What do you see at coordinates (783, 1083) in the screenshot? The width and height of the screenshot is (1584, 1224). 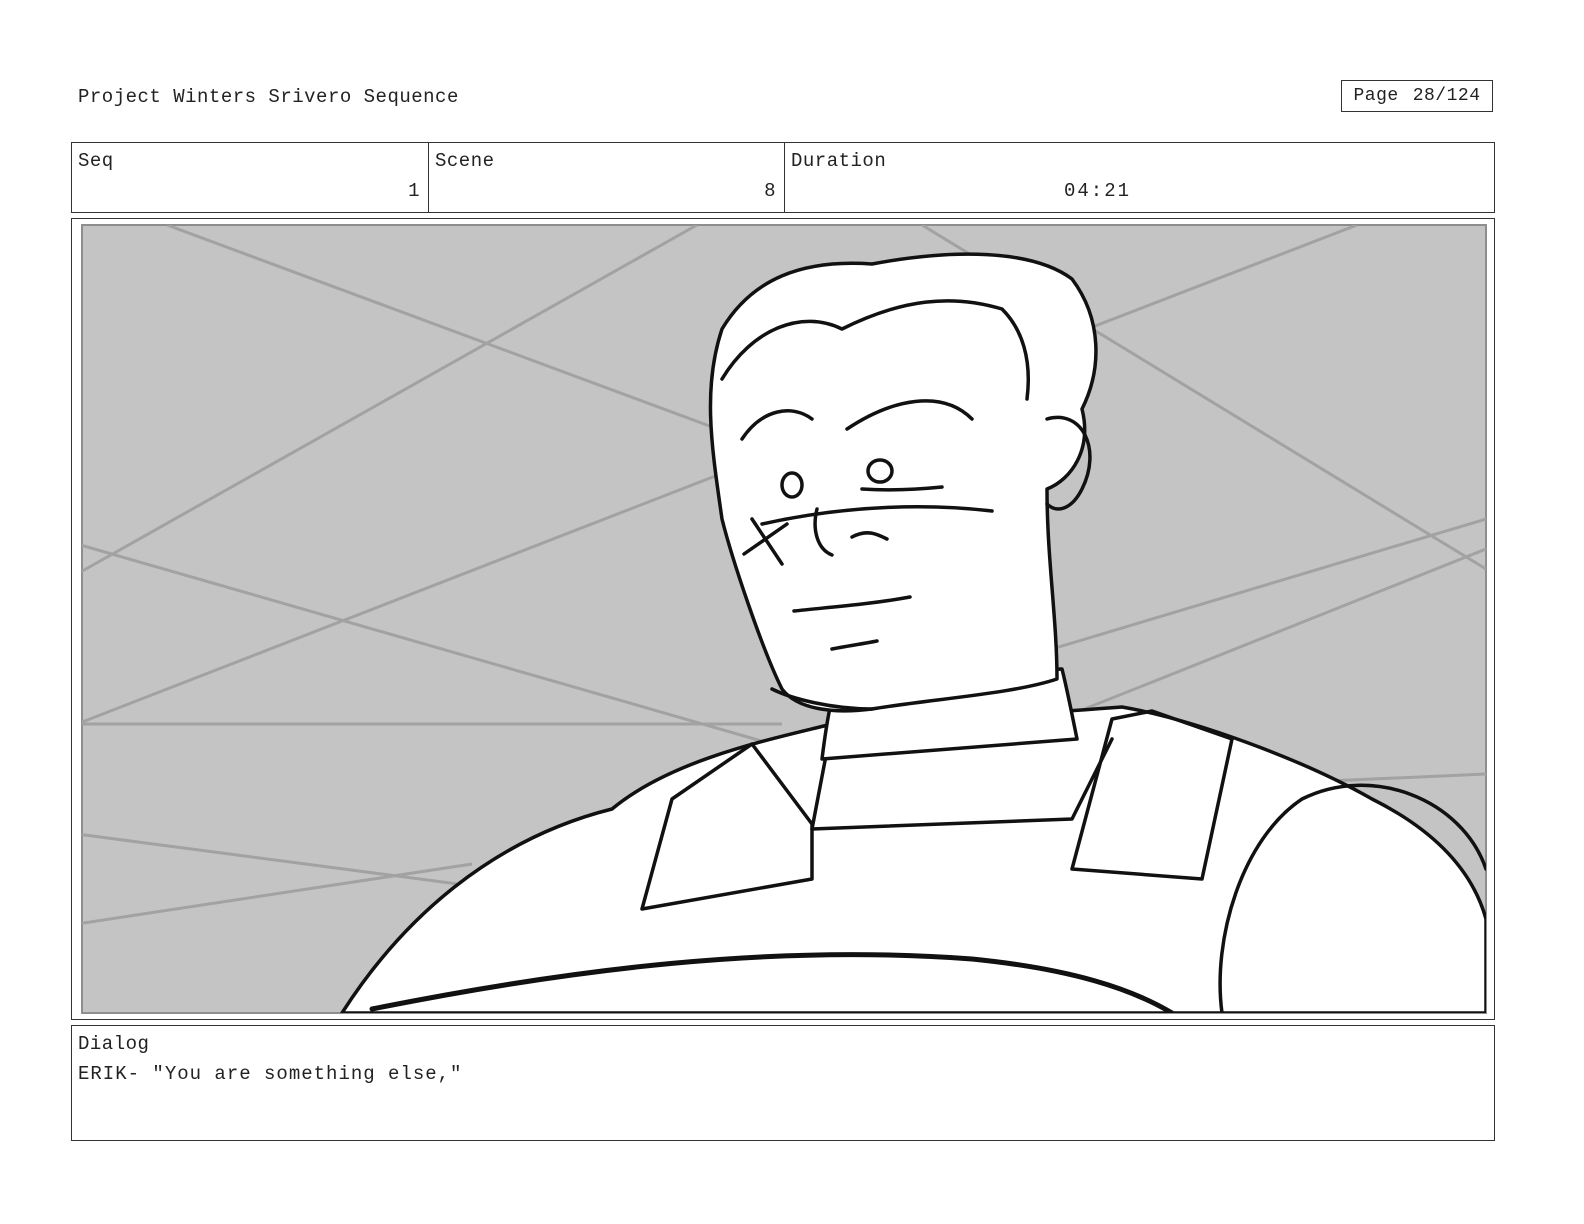 I see `dialog-box: Dialog ERIK- "You are something else,"` at bounding box center [783, 1083].